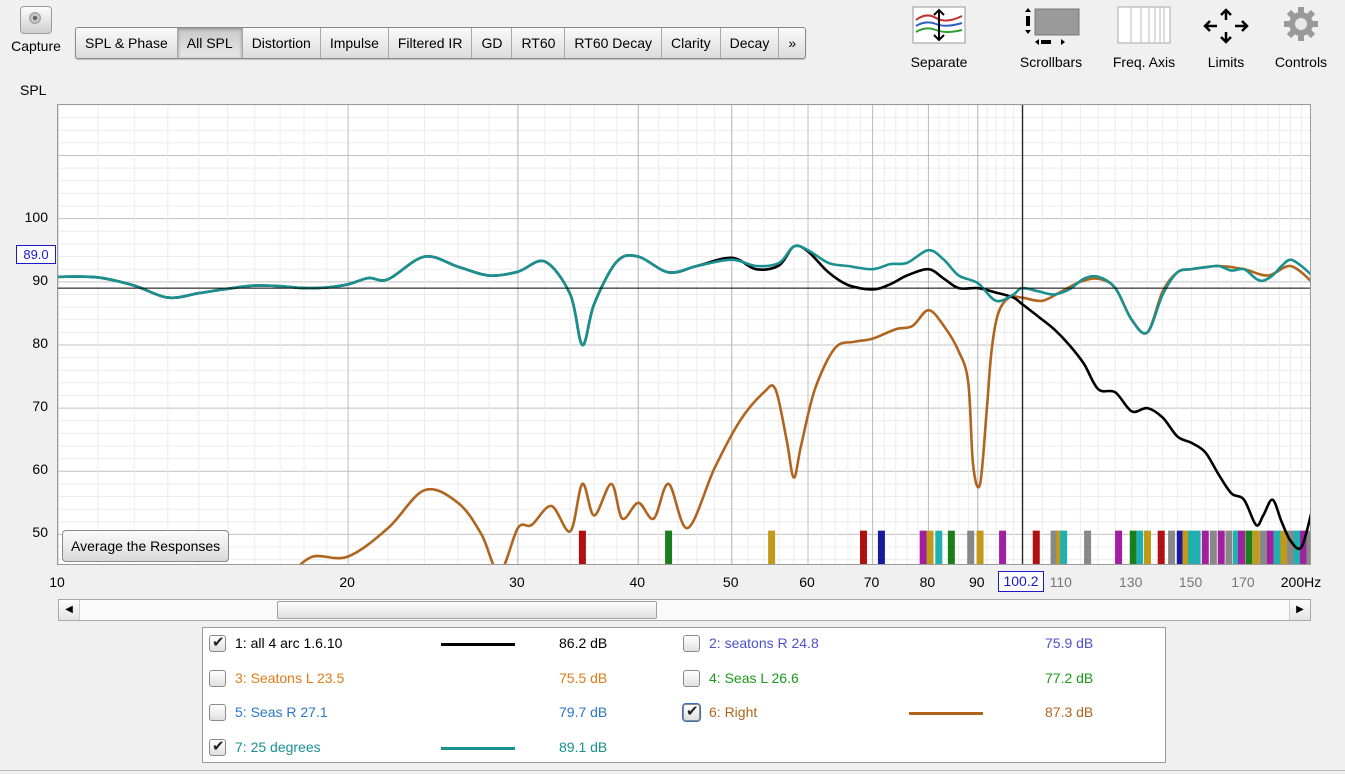 Image resolution: width=1345 pixels, height=774 pixels. I want to click on x-tick-label: 90, so click(976, 582).